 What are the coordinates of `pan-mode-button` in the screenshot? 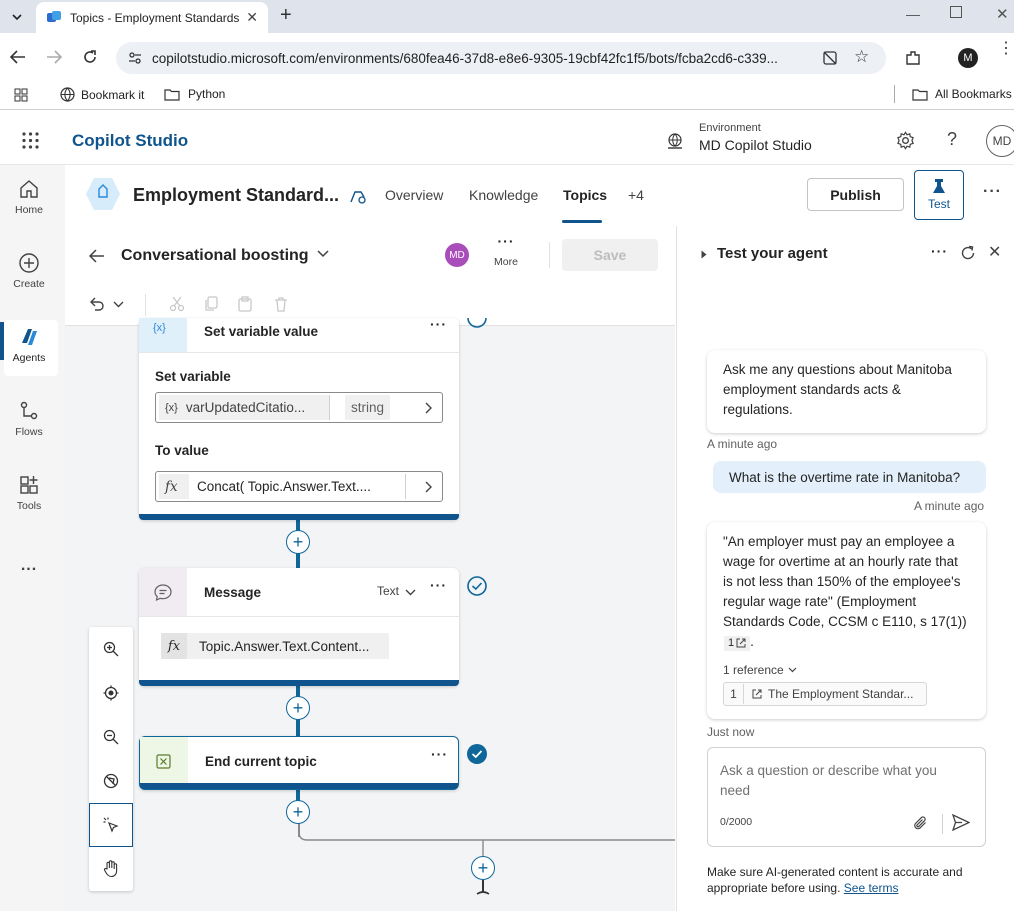 It's located at (111, 869).